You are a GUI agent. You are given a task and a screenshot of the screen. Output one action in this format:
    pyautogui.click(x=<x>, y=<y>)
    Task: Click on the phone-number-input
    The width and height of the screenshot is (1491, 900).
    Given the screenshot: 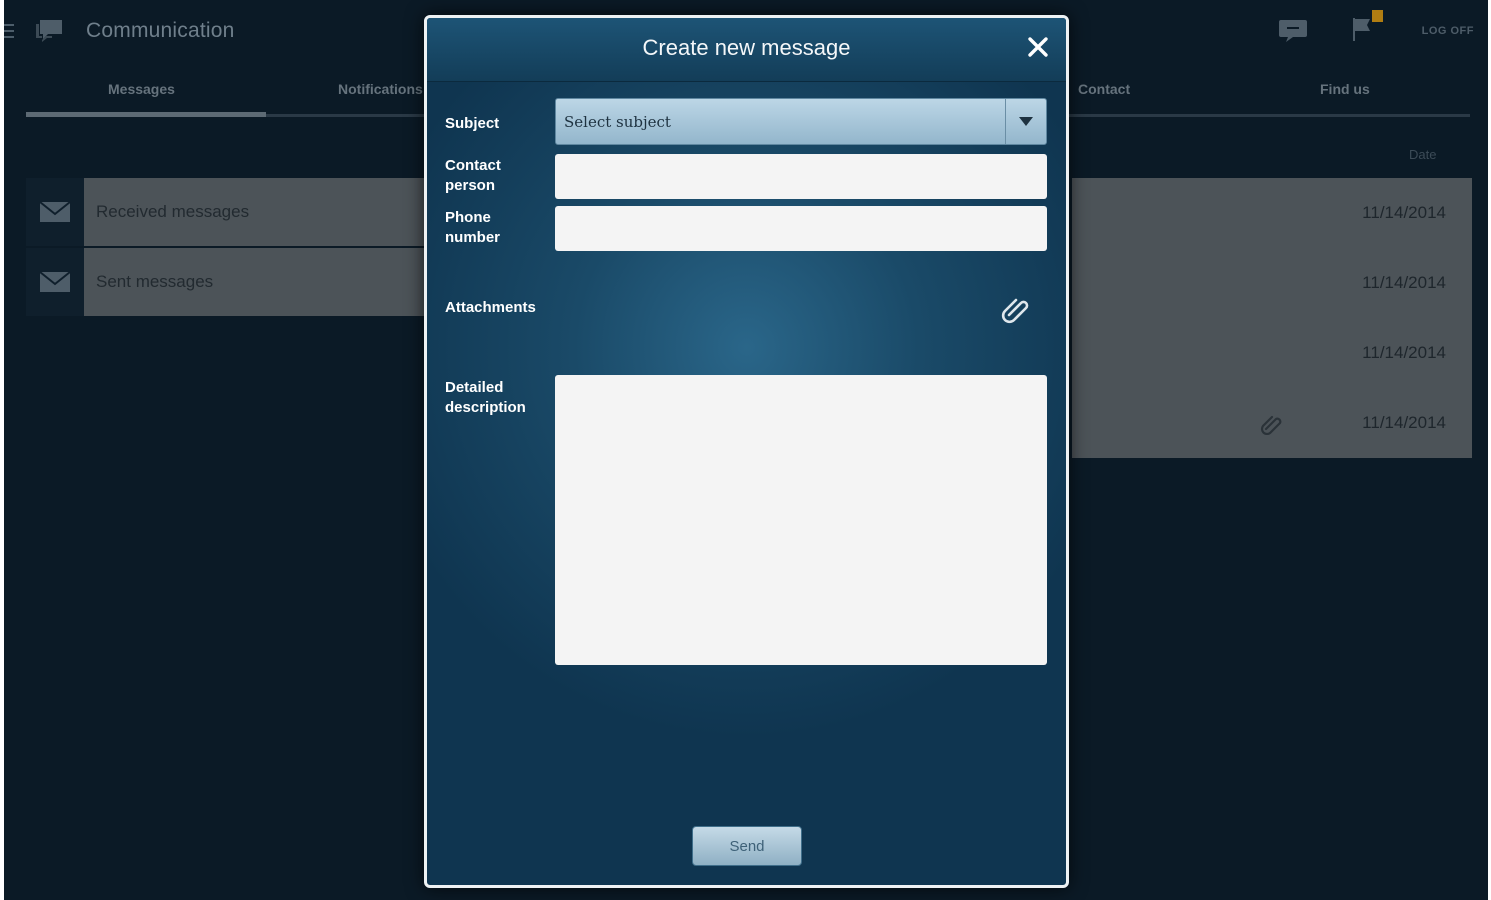 What is the action you would take?
    pyautogui.click(x=801, y=228)
    